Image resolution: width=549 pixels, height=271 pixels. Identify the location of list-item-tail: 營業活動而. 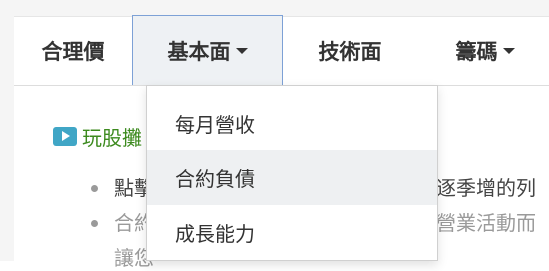
(486, 223).